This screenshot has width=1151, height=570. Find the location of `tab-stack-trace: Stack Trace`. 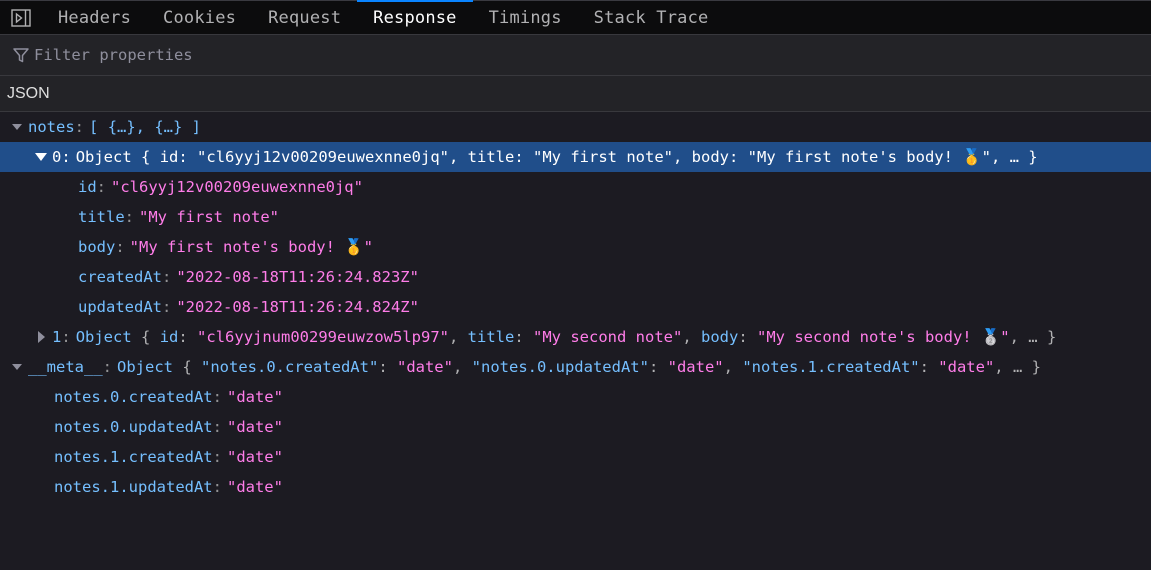

tab-stack-trace: Stack Trace is located at coordinates (651, 17).